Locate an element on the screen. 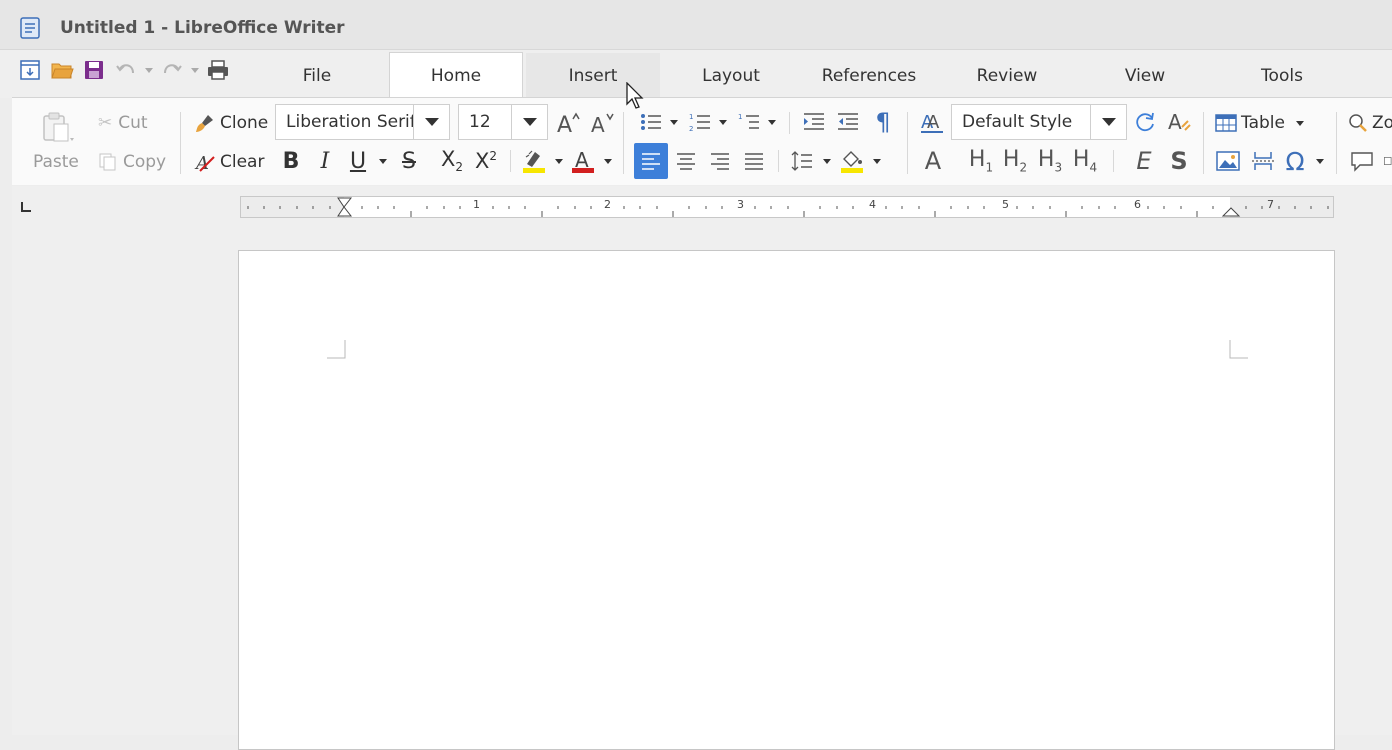 The image size is (1392, 750). font-size-combobox: 12 is located at coordinates (503, 122).